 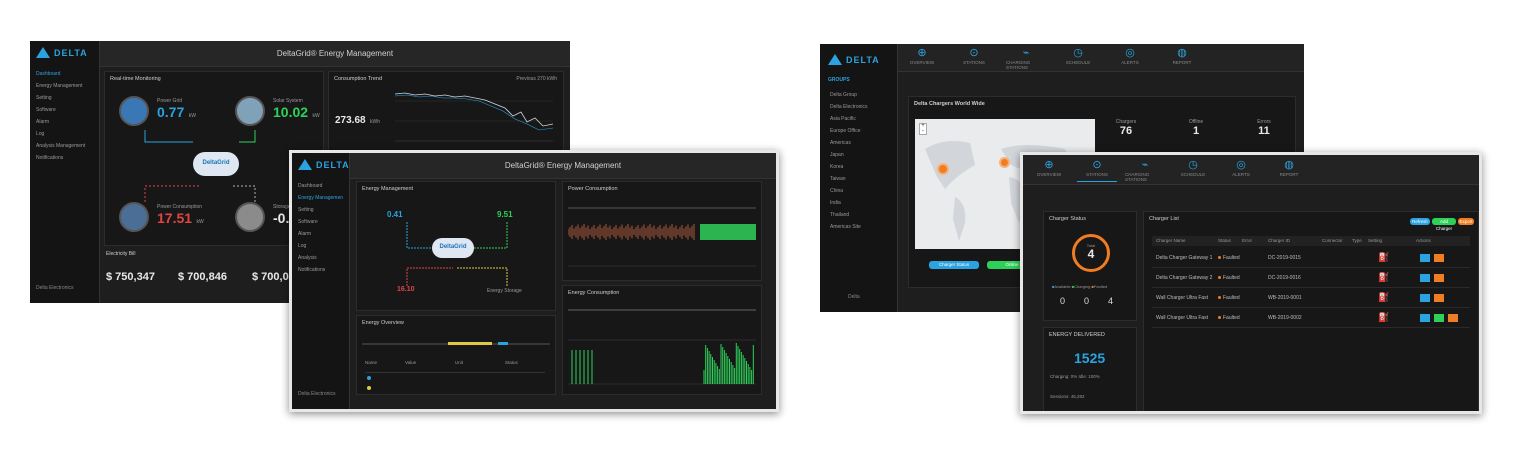 What do you see at coordinates (305, 164) in the screenshot?
I see `delta-logo-icon` at bounding box center [305, 164].